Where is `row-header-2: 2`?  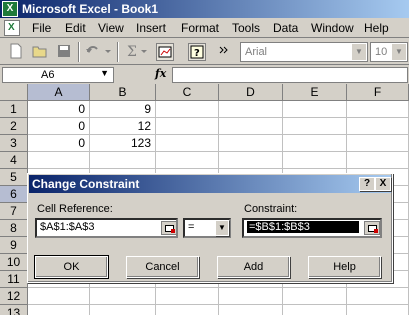 row-header-2: 2 is located at coordinates (14, 126).